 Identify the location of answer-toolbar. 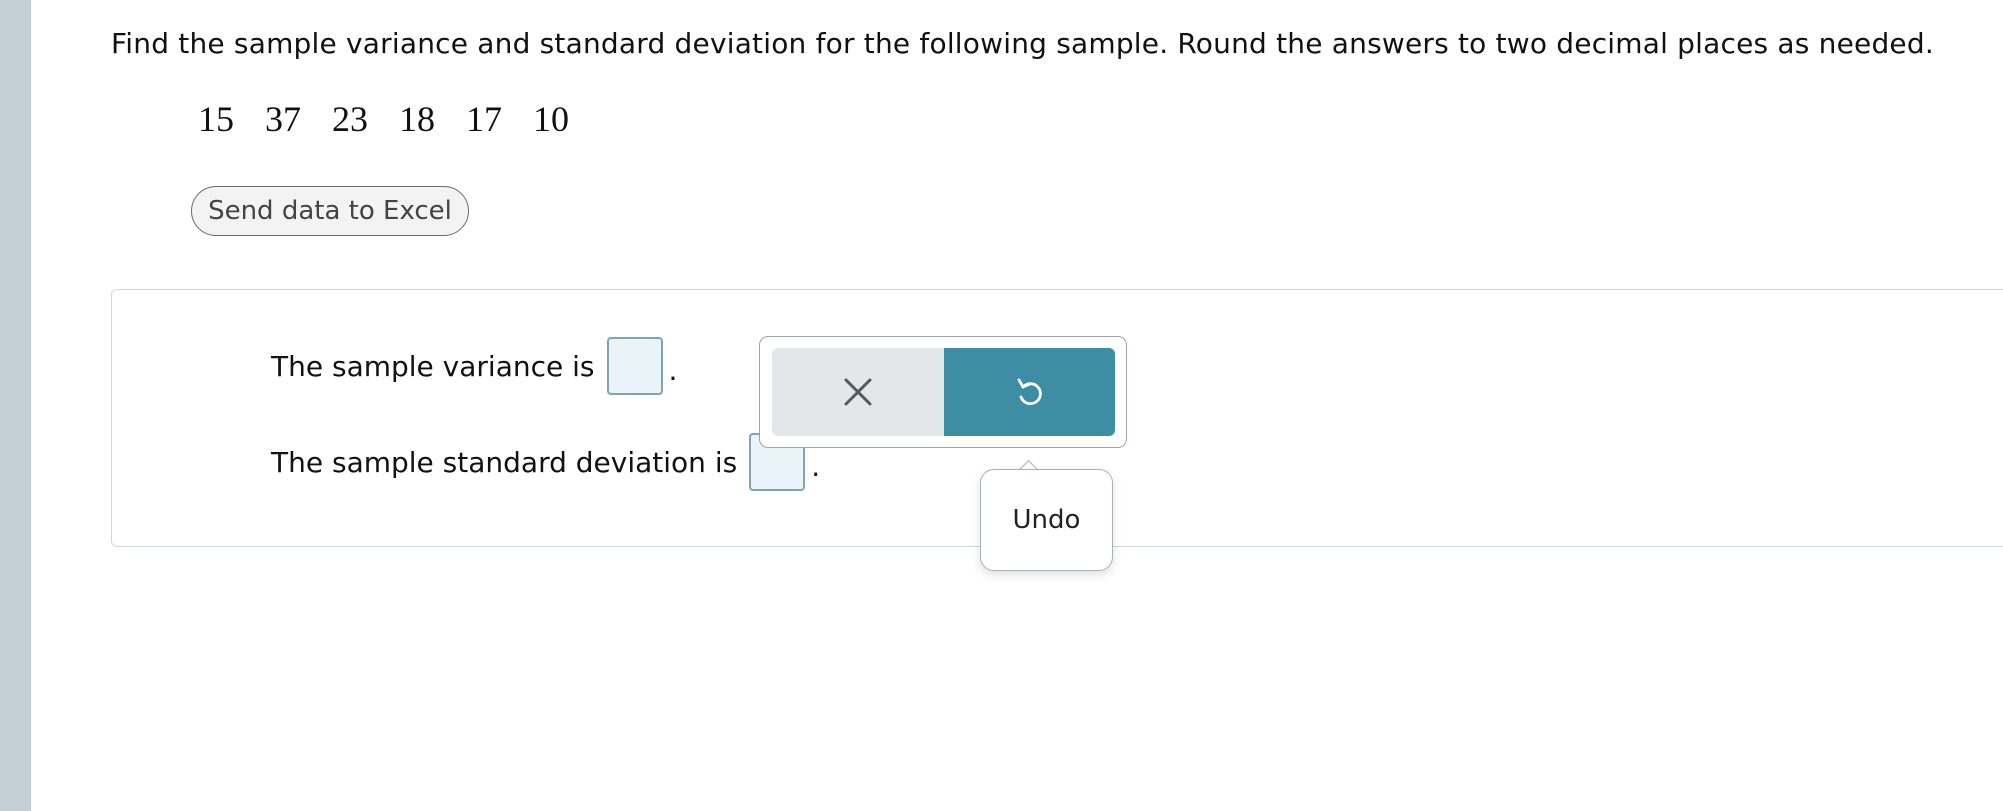
(943, 392).